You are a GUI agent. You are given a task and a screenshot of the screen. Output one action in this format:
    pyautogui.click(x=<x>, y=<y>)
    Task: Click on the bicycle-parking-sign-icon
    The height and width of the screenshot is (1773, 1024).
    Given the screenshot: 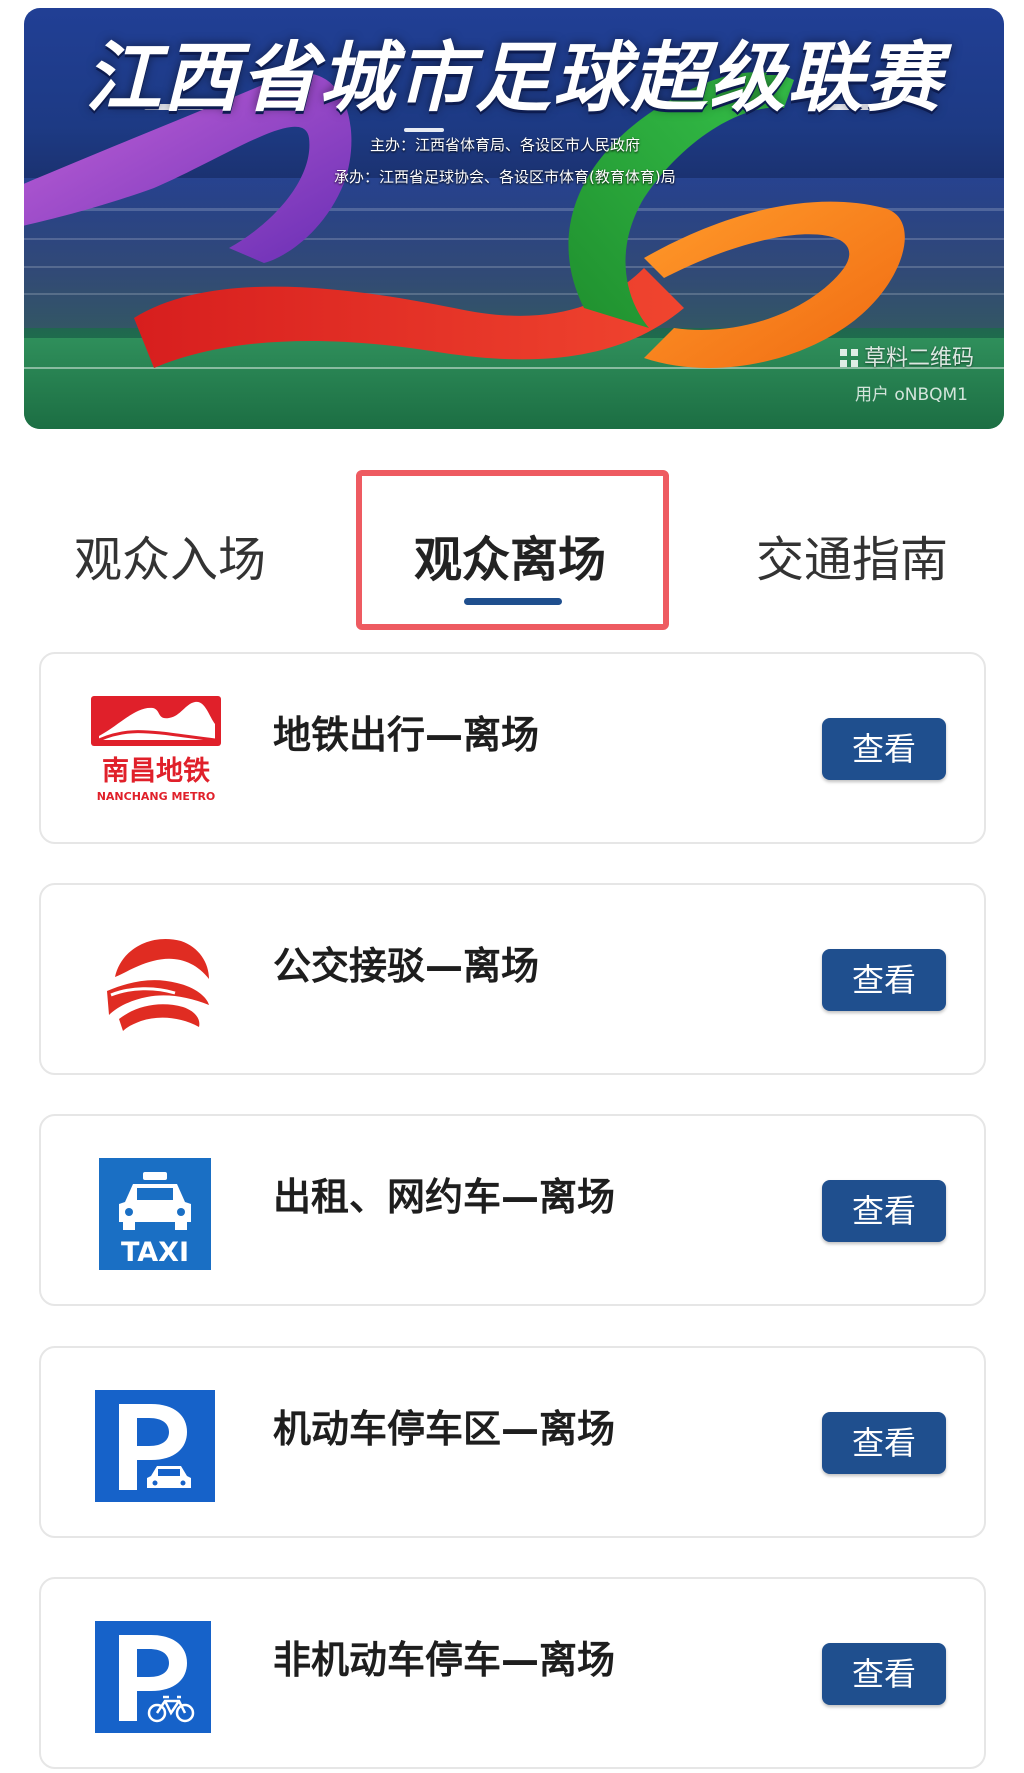 What is the action you would take?
    pyautogui.click(x=156, y=1677)
    